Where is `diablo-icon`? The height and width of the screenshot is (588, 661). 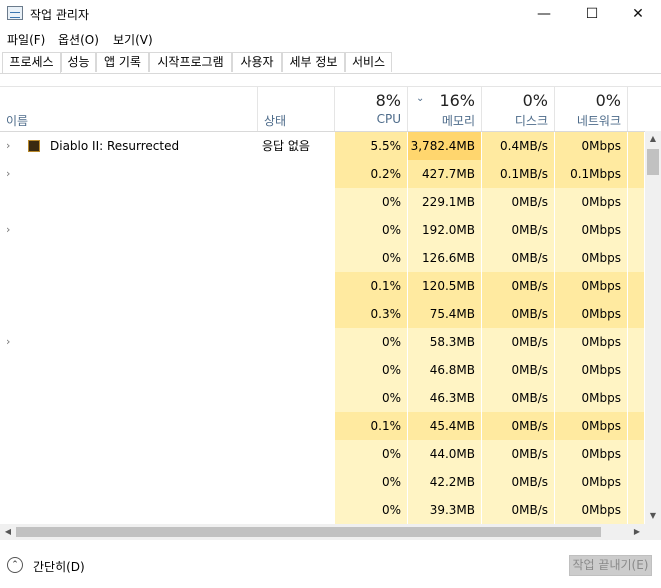 diablo-icon is located at coordinates (34, 146).